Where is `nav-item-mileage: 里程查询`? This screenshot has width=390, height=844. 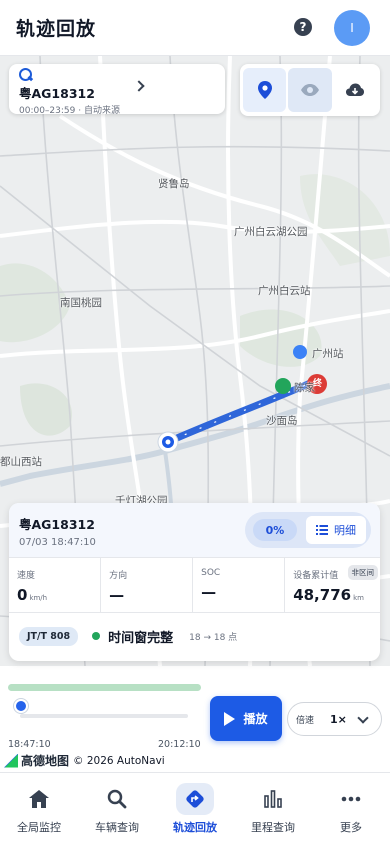
nav-item-mileage: 里程查询 is located at coordinates (273, 808).